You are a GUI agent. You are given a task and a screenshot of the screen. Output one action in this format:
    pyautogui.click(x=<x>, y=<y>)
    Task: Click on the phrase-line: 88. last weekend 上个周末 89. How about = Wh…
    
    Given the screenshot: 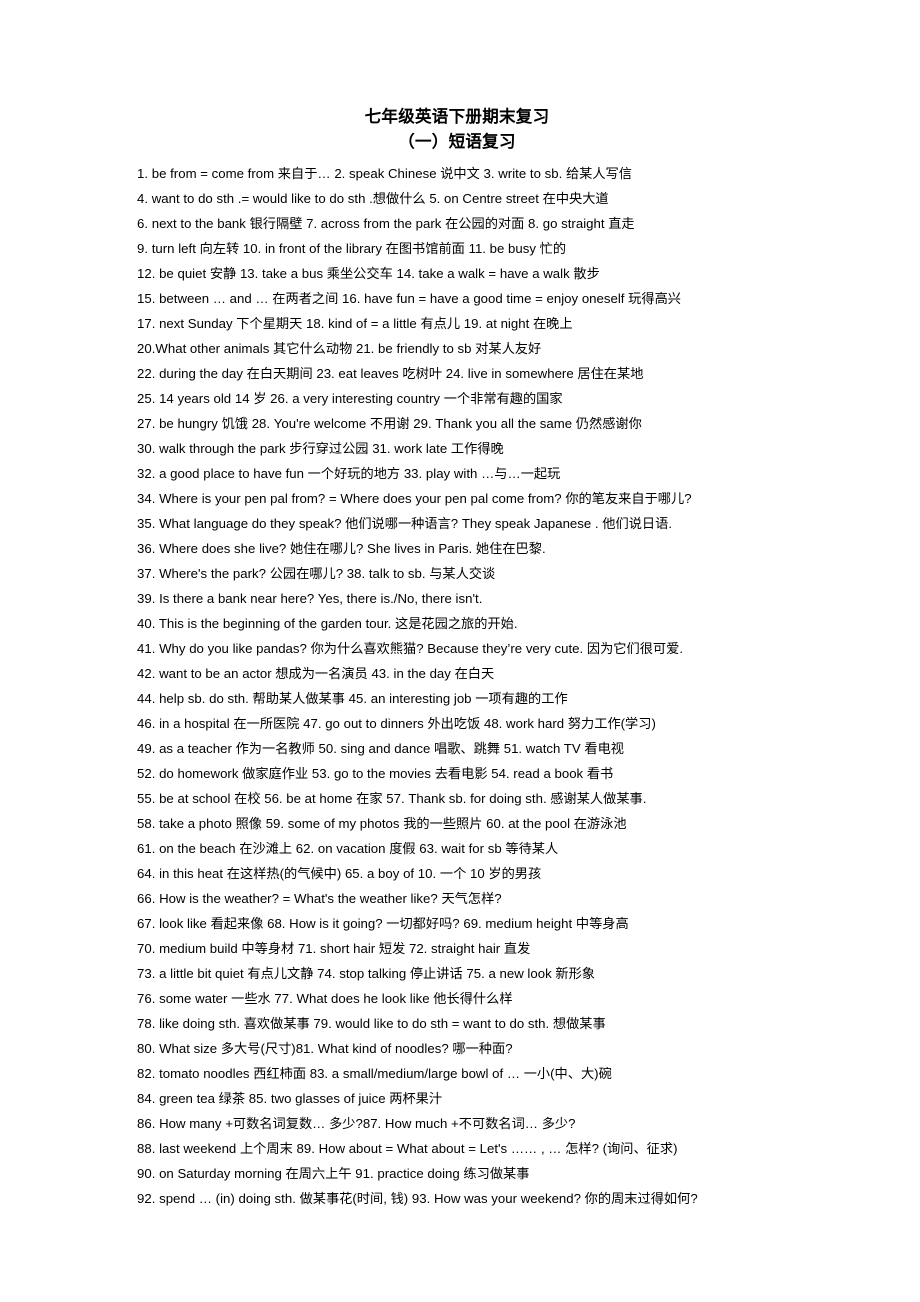 What is the action you would take?
    pyautogui.click(x=407, y=1148)
    